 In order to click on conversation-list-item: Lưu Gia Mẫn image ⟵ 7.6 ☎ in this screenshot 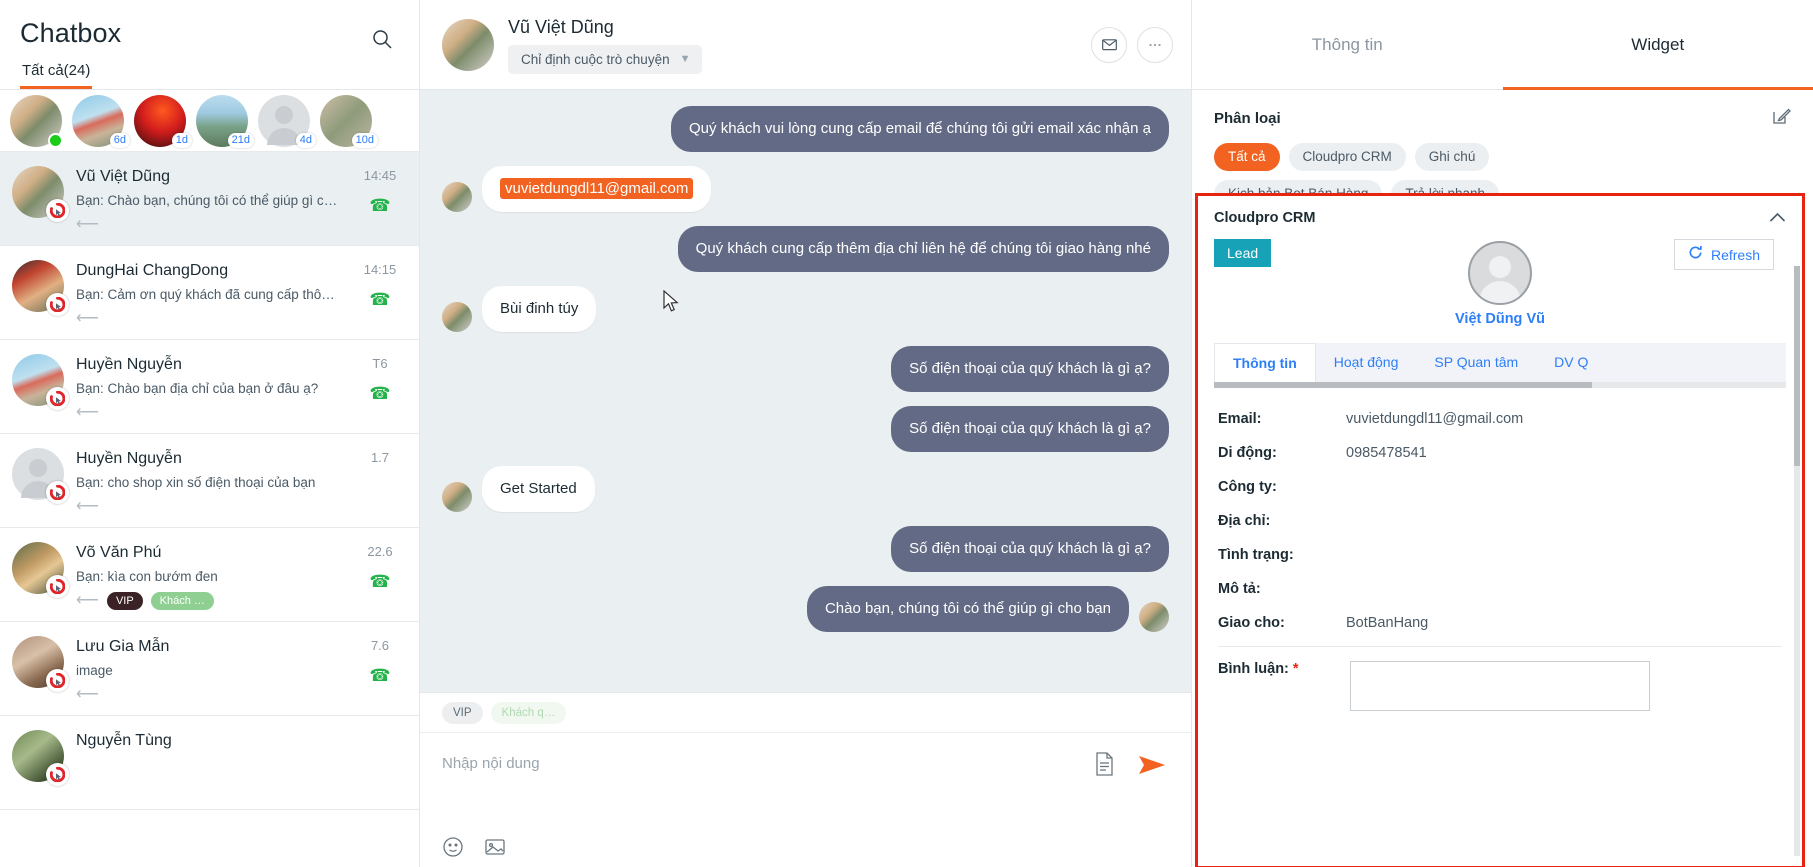, I will do `click(209, 669)`.